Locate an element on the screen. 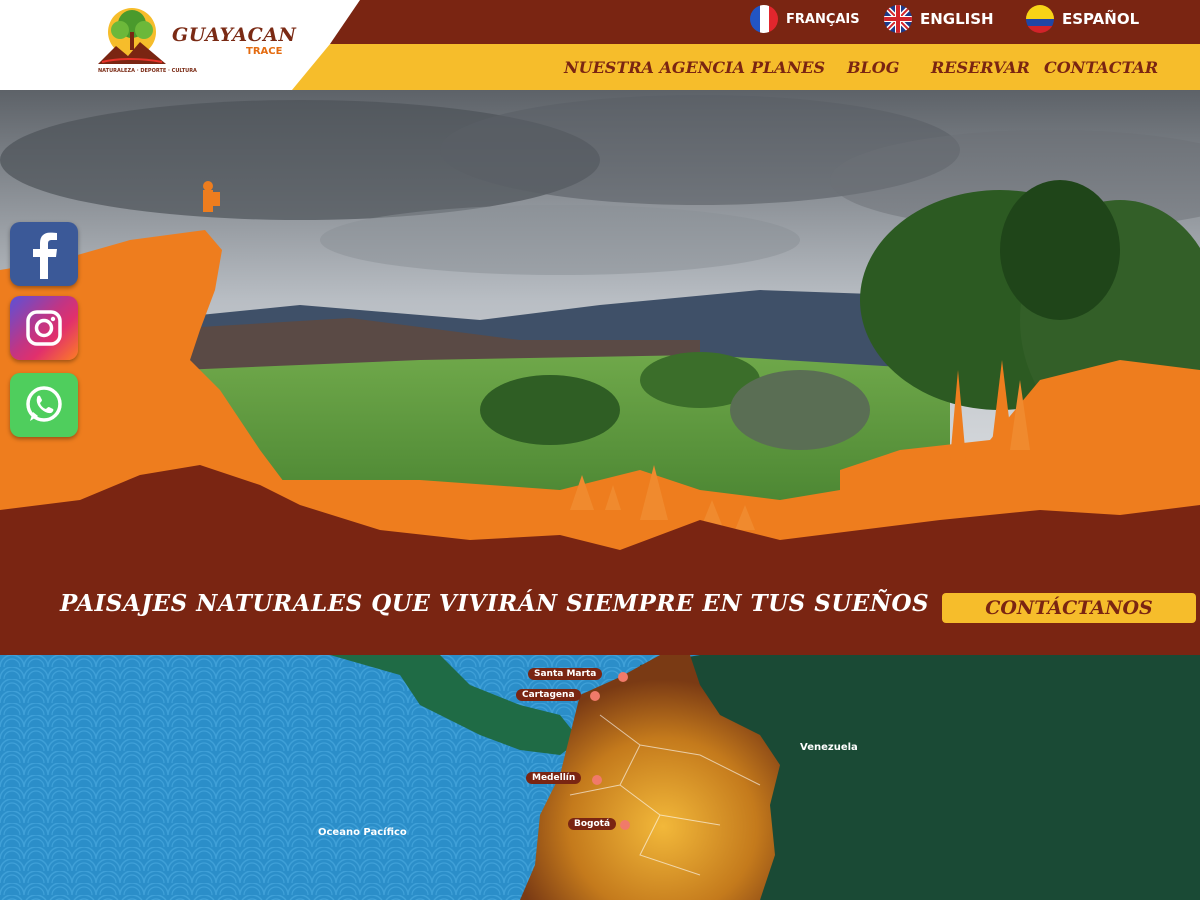 The image size is (1200, 900). whatsapp-icon is located at coordinates (44, 404).